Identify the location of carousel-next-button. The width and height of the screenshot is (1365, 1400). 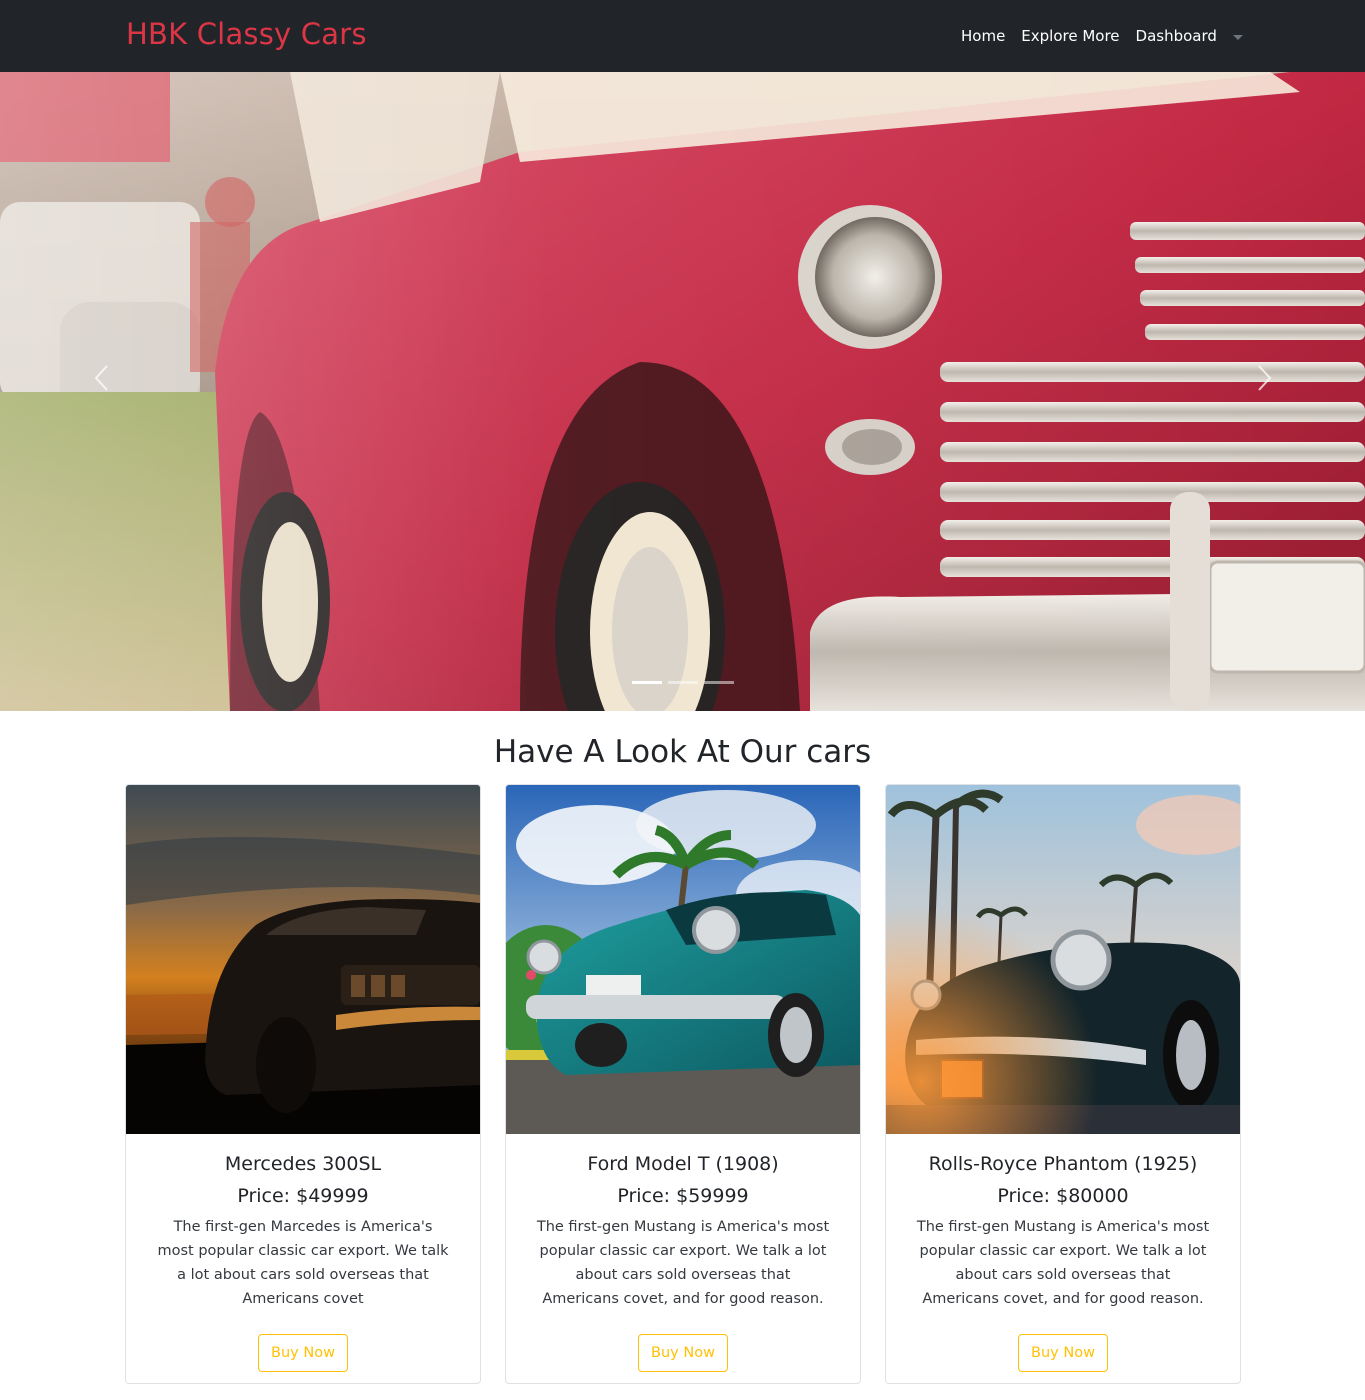
(1264, 378).